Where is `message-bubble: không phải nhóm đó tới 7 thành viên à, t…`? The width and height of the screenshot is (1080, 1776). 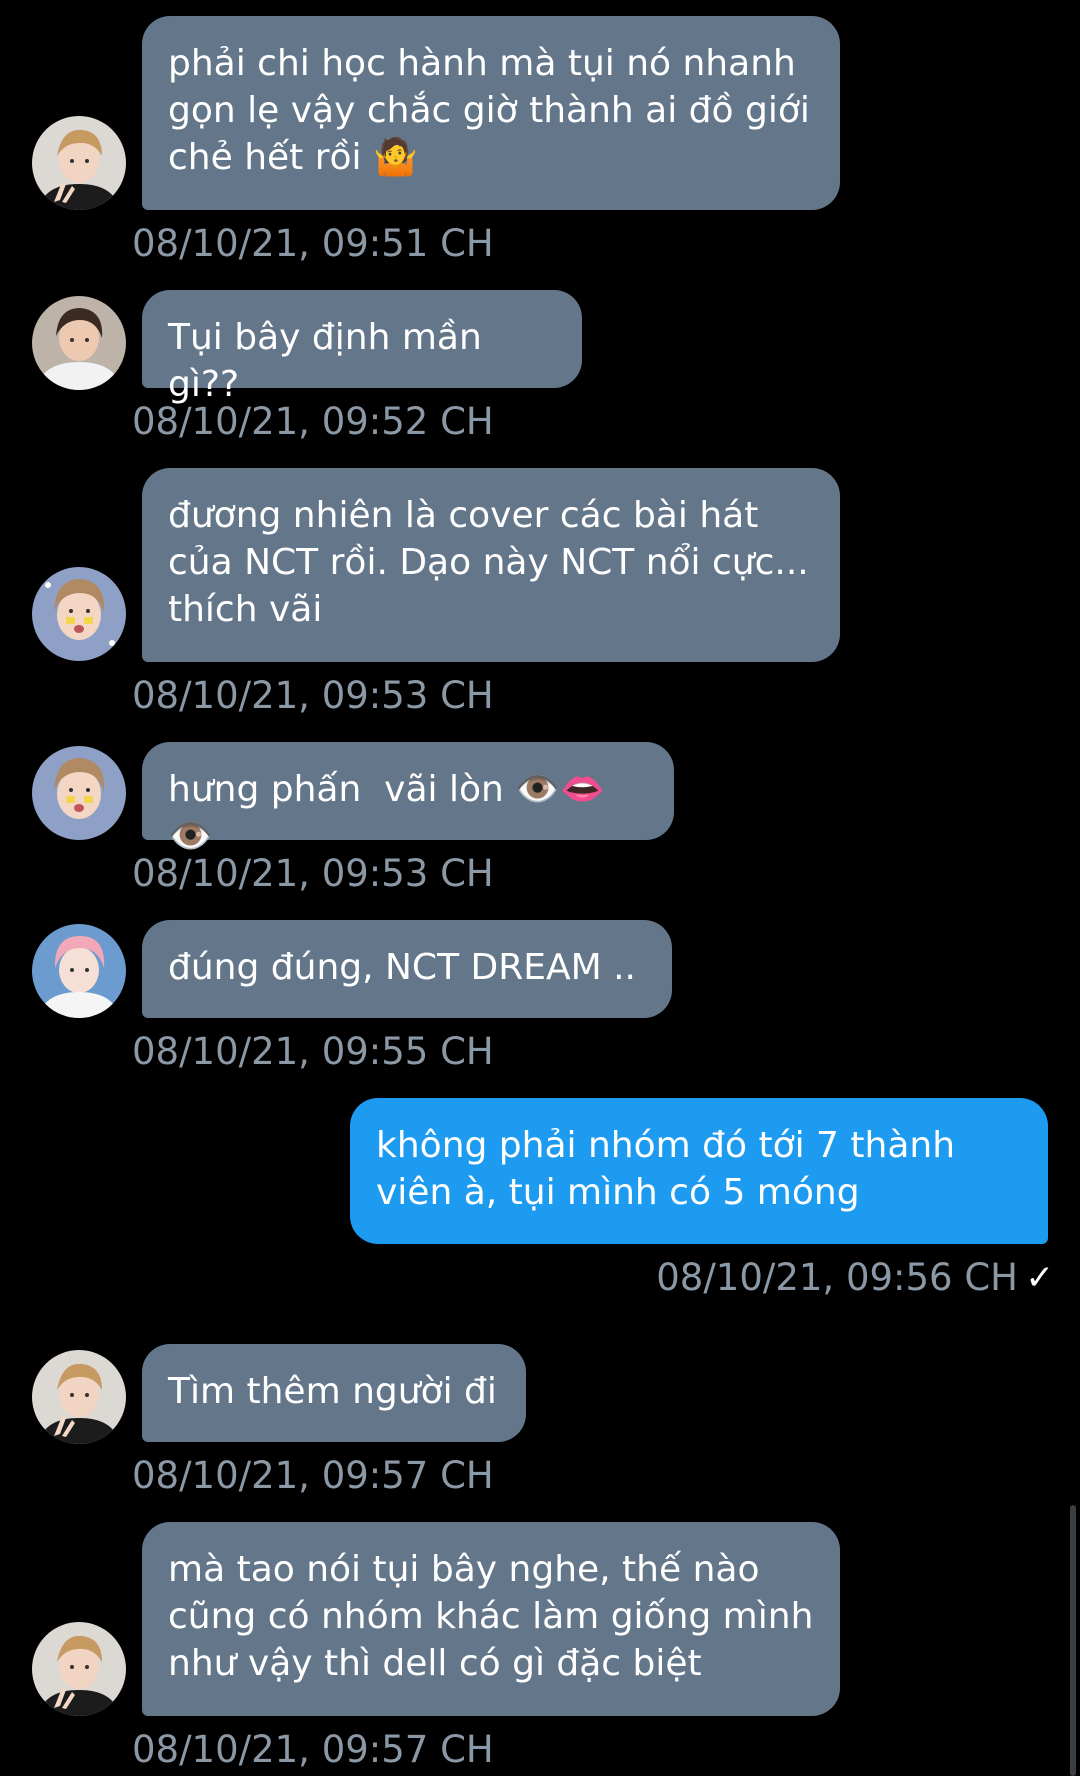
message-bubble: không phải nhóm đó tới 7 thành viên à, t… is located at coordinates (699, 1171).